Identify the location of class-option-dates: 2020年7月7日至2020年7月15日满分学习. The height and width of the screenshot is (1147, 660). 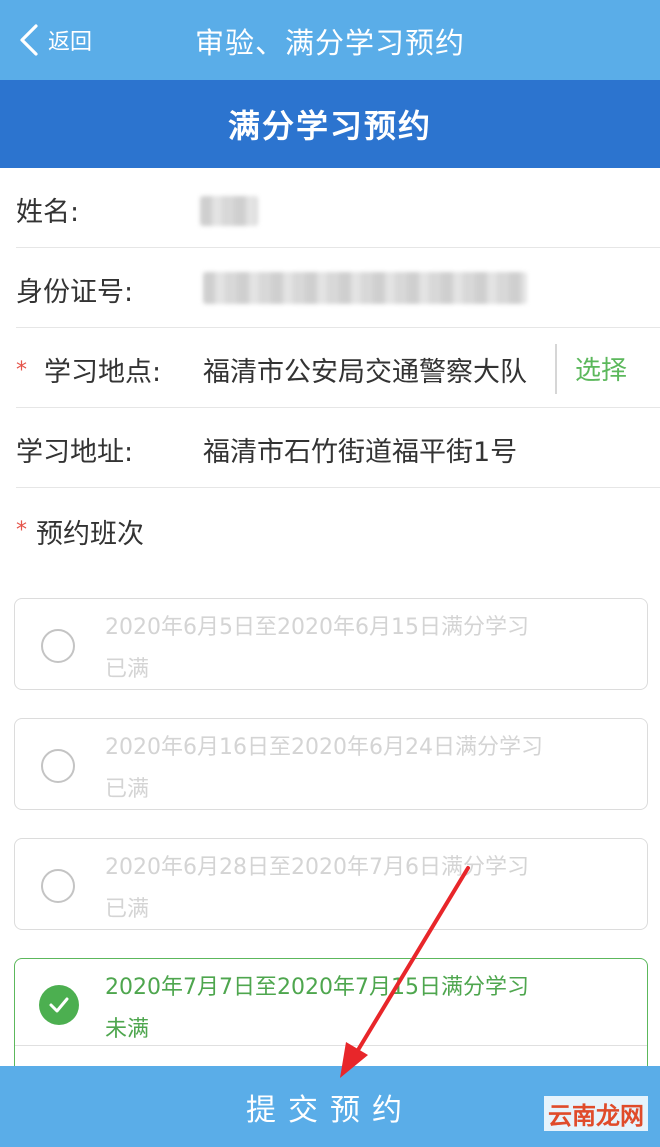
(317, 987).